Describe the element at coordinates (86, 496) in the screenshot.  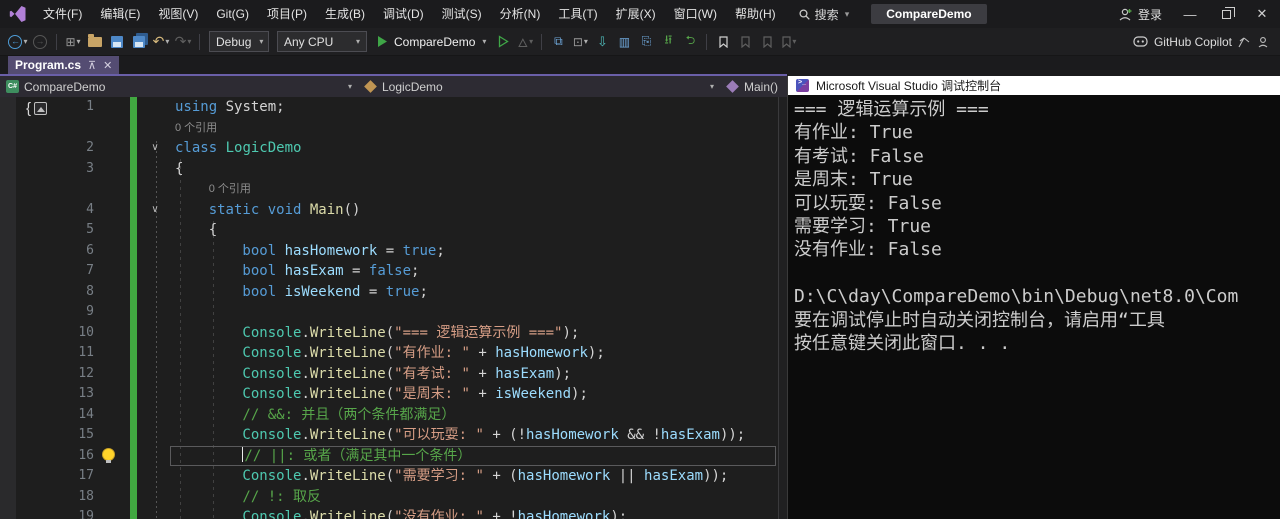
I see `line-number: 18` at that location.